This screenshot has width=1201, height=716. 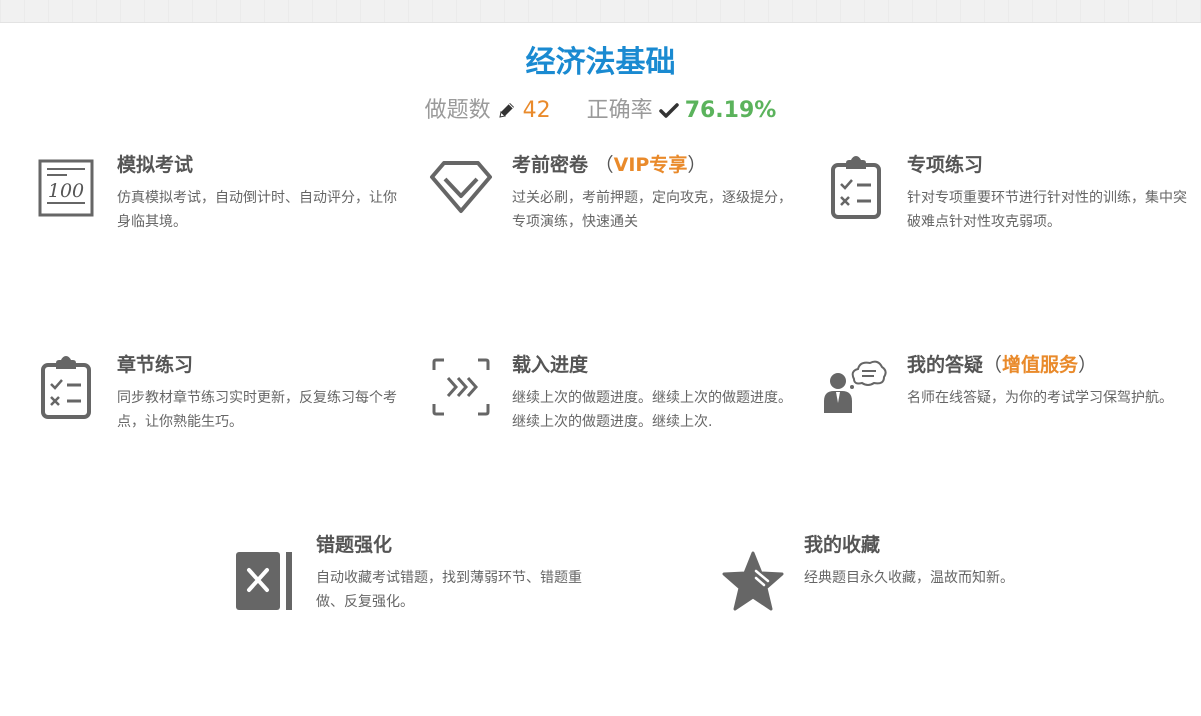 I want to click on card-title: 考前密卷 （VIP专享）, so click(x=609, y=165).